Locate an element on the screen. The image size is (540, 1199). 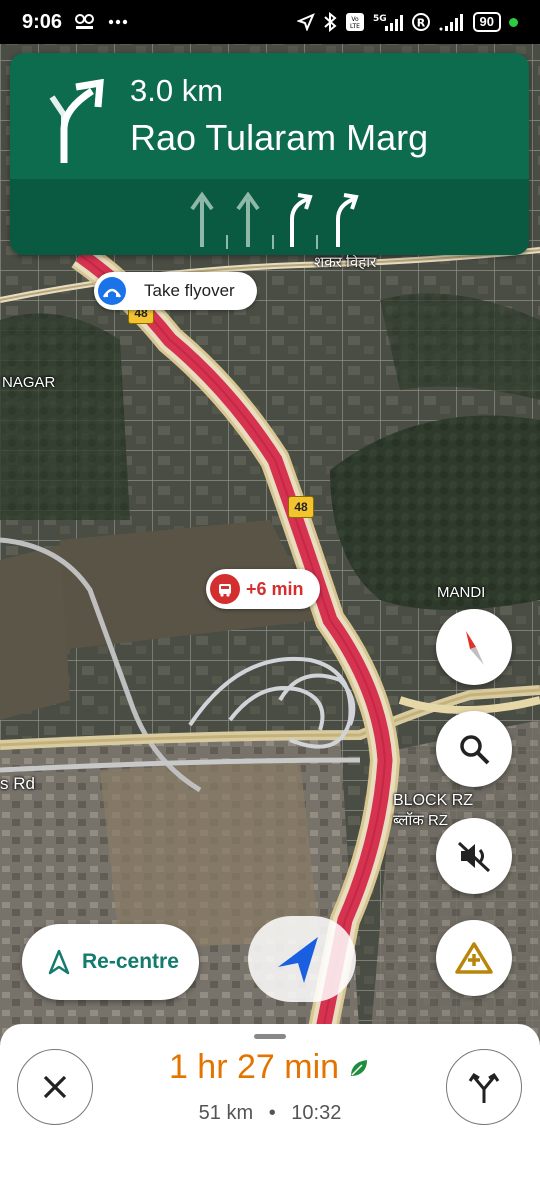
recentre-button: Re-centre is located at coordinates (110, 962).